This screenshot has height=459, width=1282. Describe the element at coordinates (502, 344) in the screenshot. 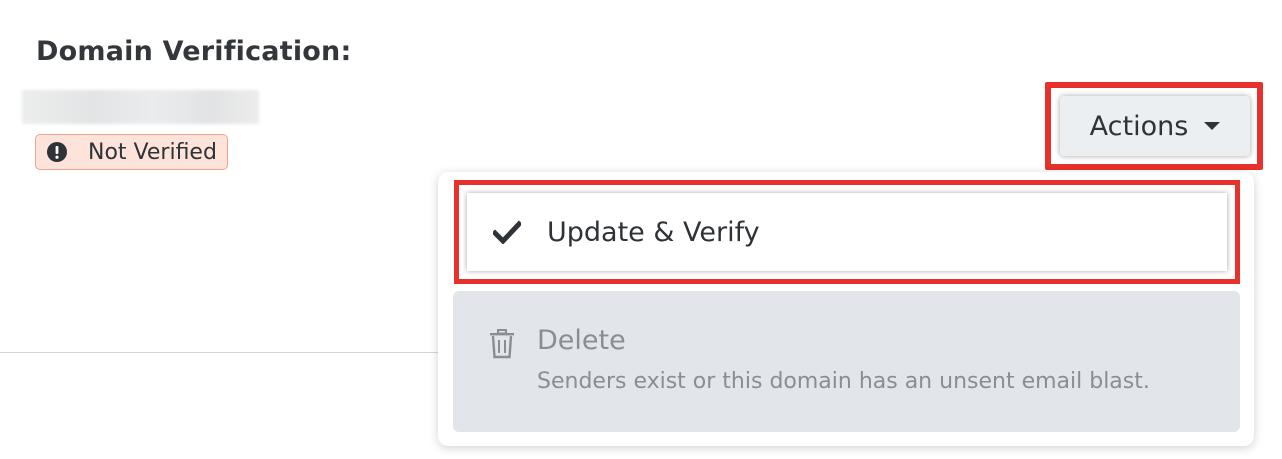

I see `trash-icon` at that location.